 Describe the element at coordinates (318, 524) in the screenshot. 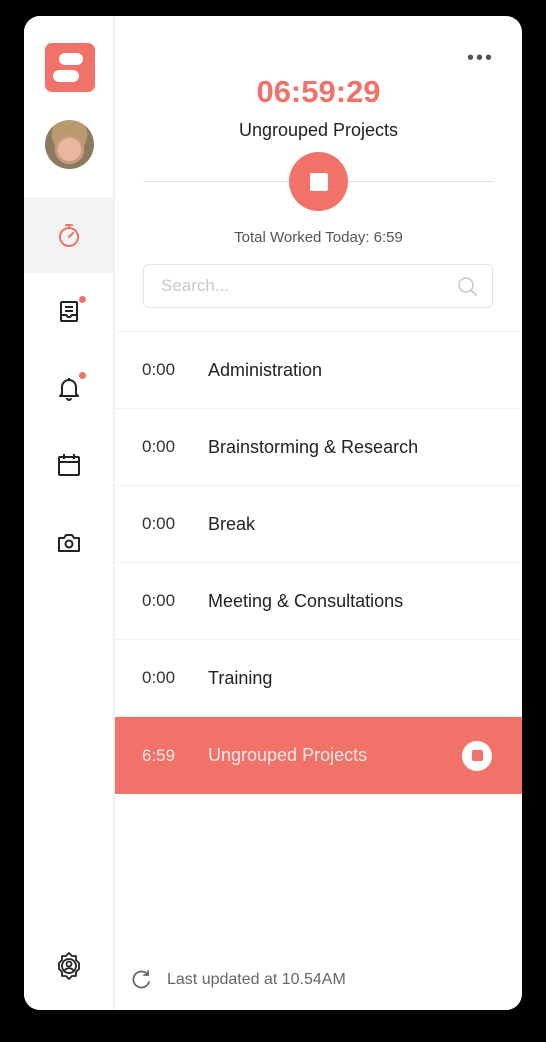

I see `project-row: 0:00 Break` at that location.